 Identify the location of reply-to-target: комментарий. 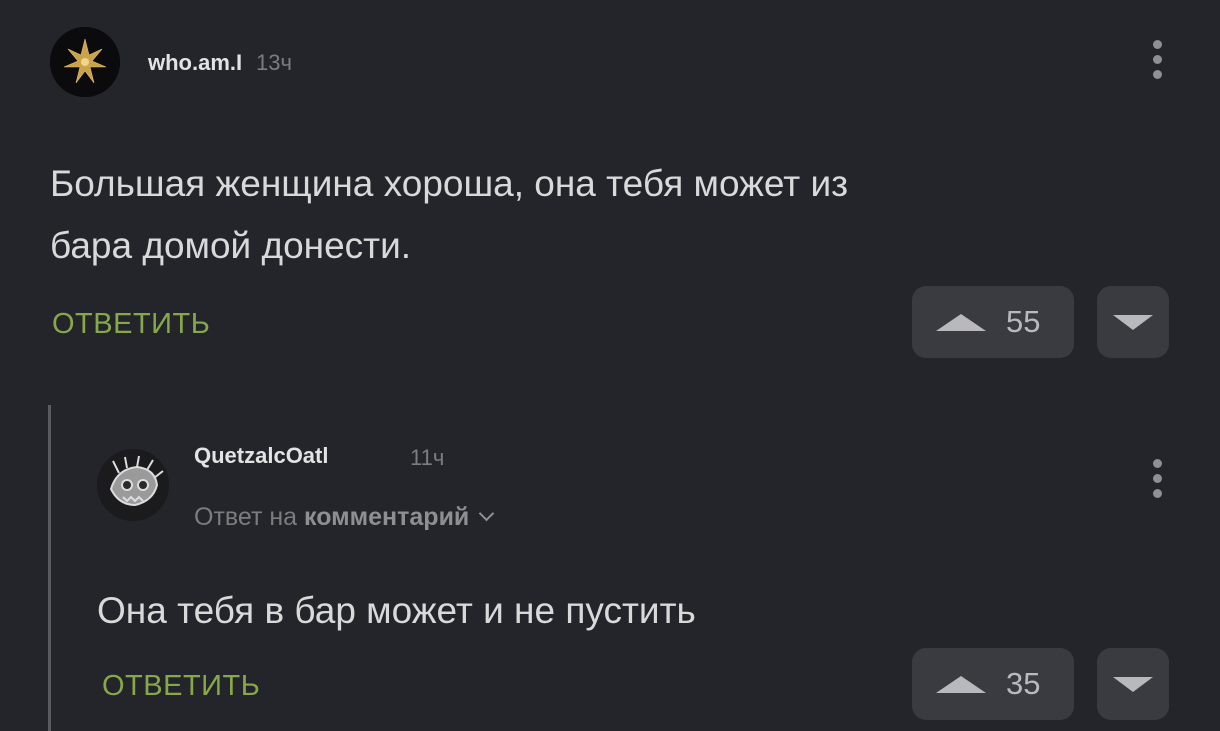
(387, 517).